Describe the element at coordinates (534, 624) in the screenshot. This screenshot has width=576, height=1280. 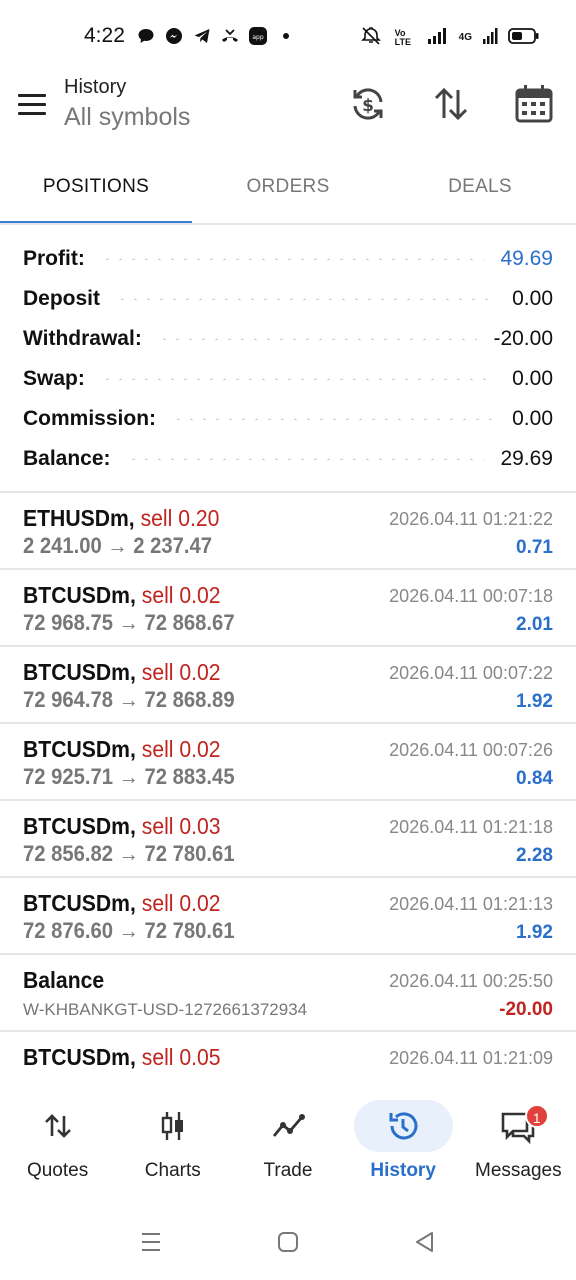
I see `position-profit: 2.01` at that location.